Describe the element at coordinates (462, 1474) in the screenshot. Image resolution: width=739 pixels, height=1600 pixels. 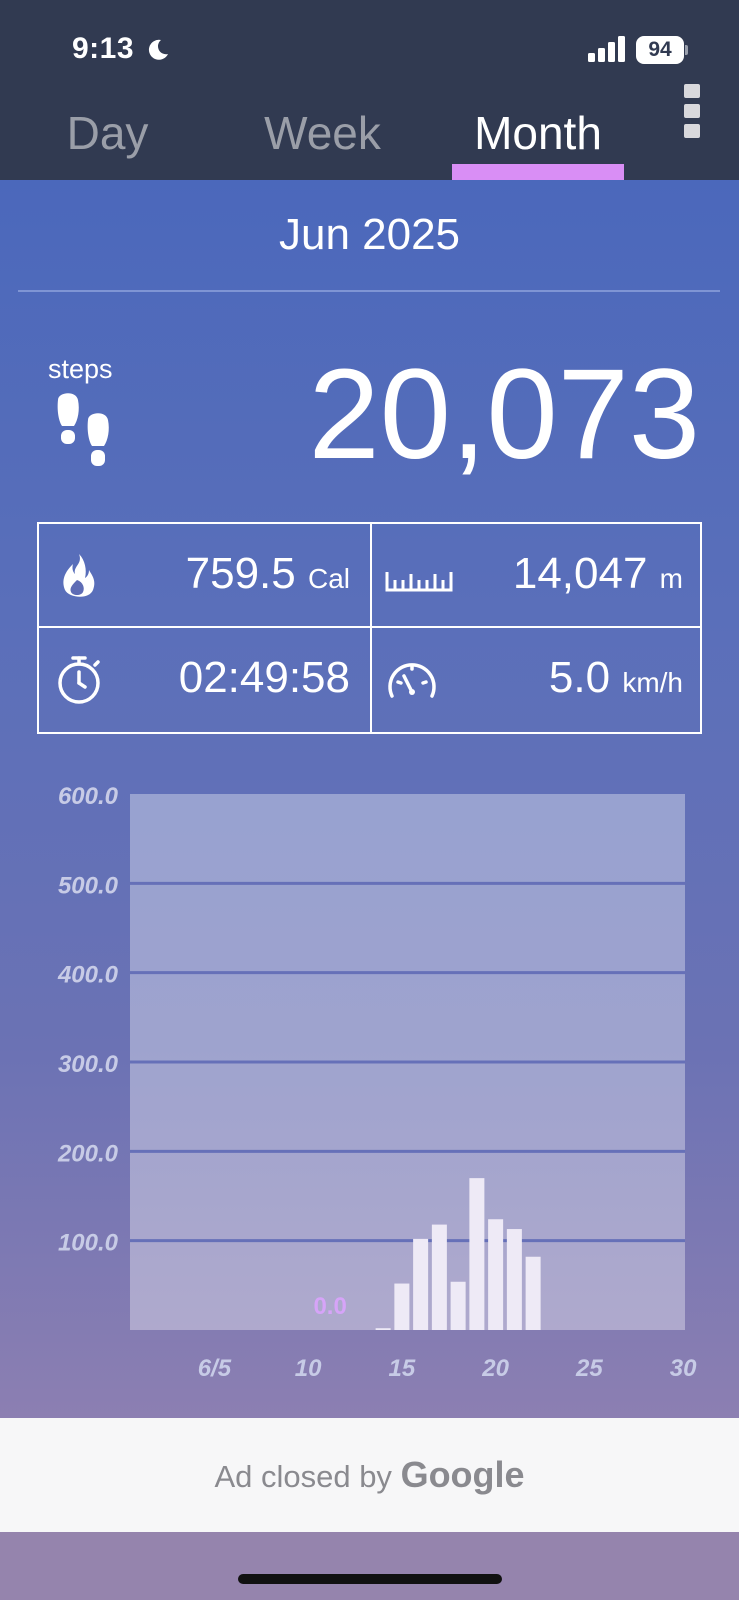
I see `google-logo: Google` at that location.